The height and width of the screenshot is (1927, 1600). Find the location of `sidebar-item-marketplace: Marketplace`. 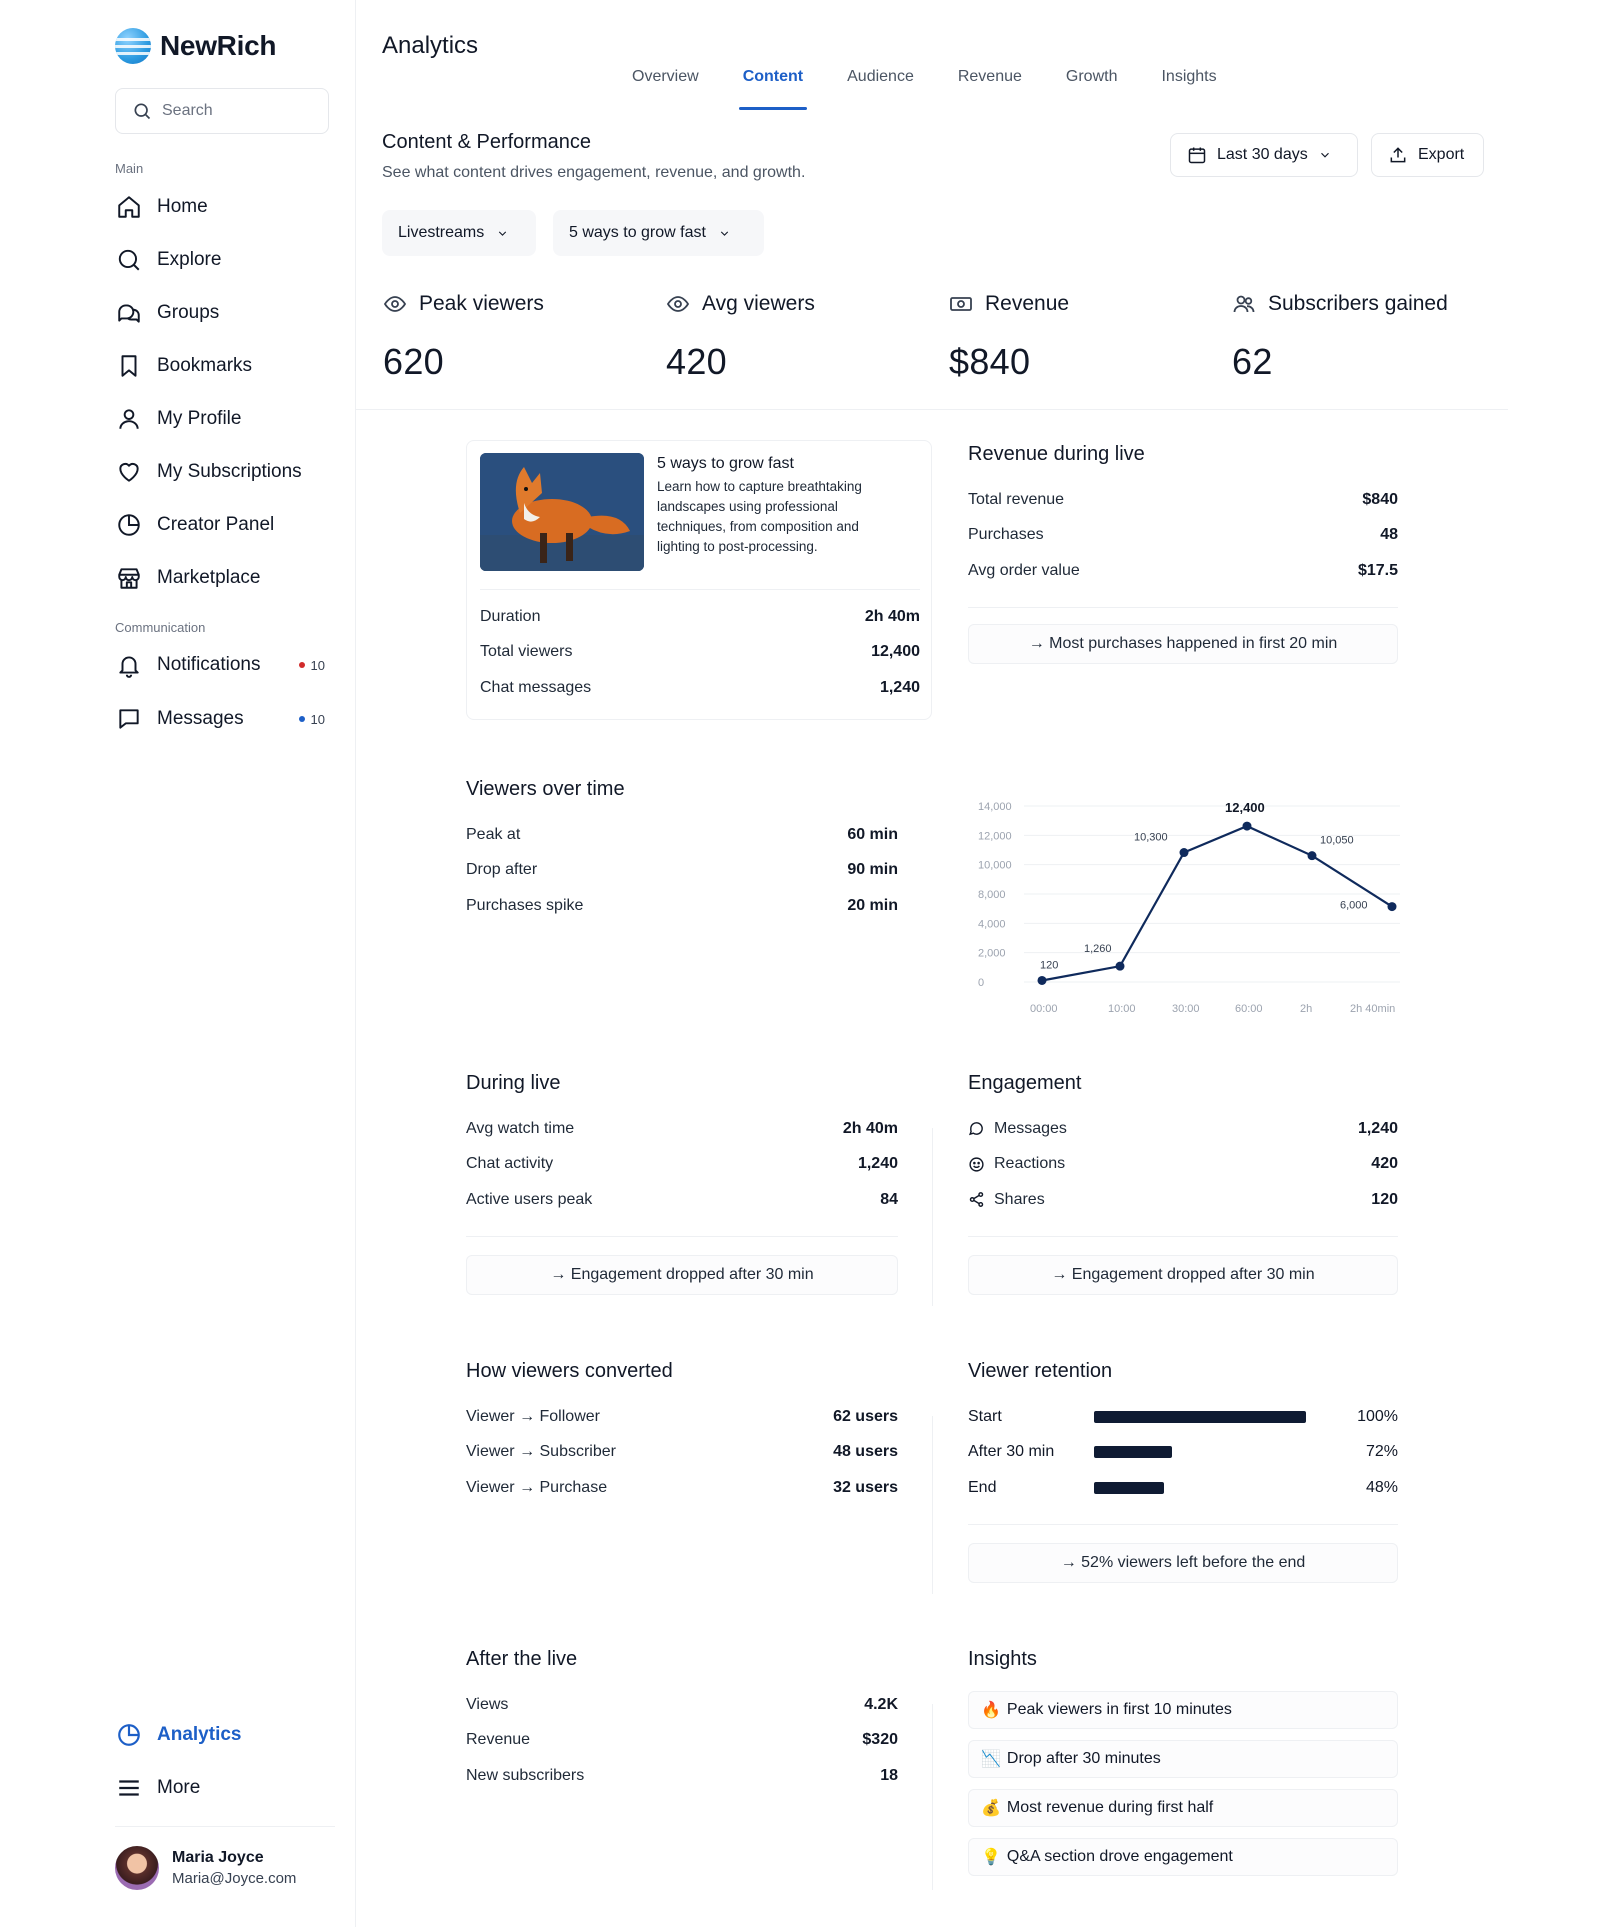

sidebar-item-marketplace: Marketplace is located at coordinates (225, 578).